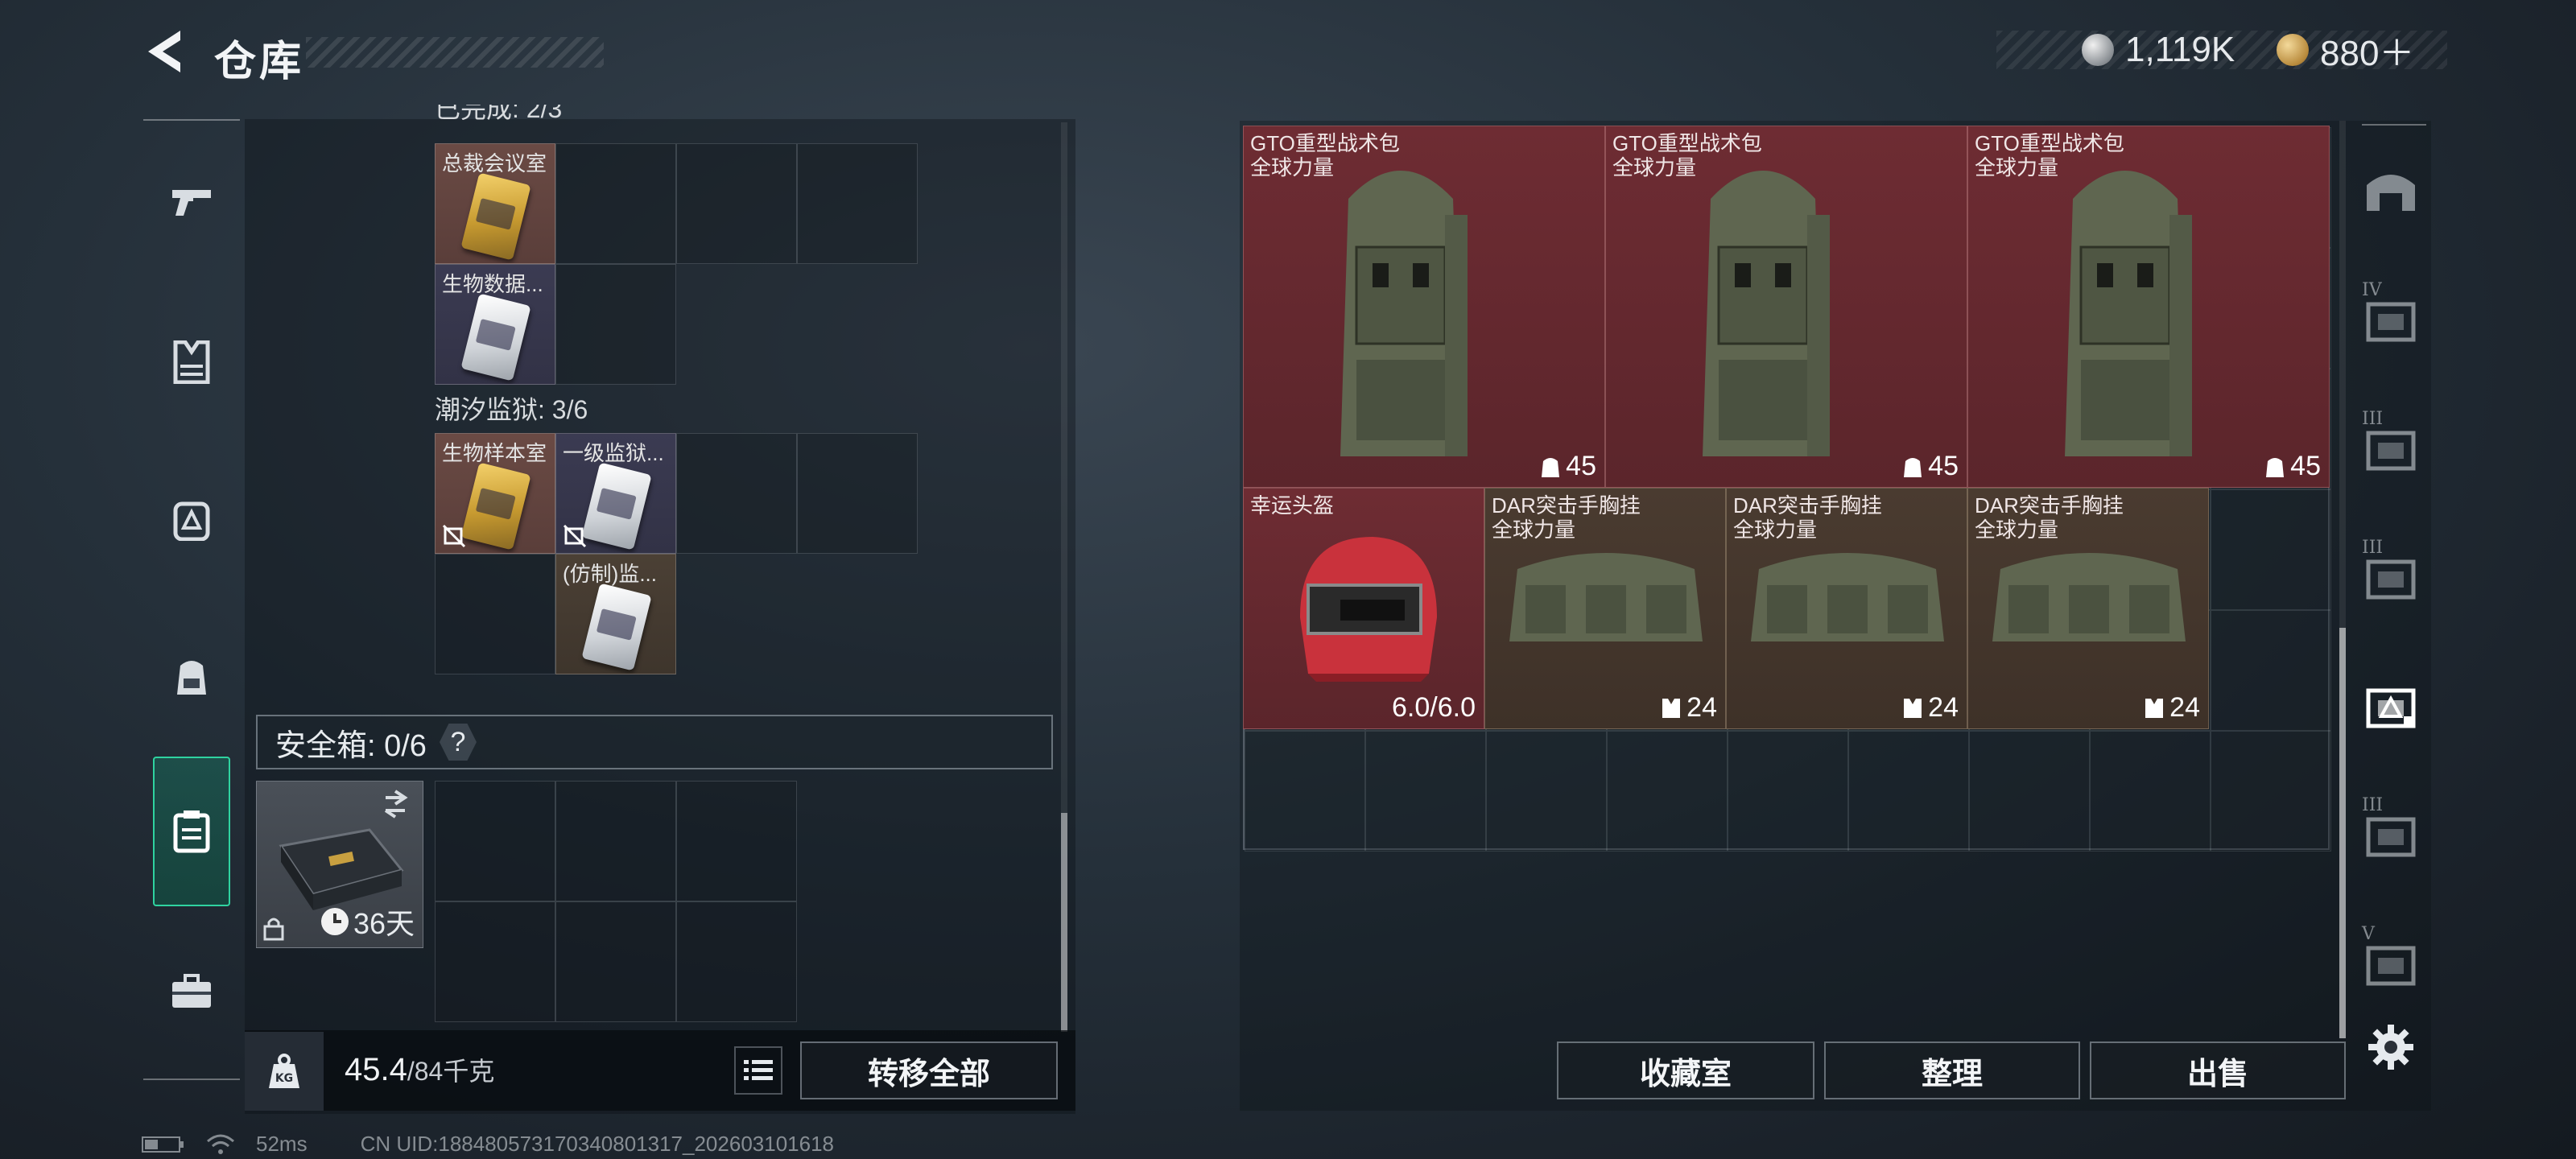  I want to click on capacity-readout: 24, so click(1689, 708).